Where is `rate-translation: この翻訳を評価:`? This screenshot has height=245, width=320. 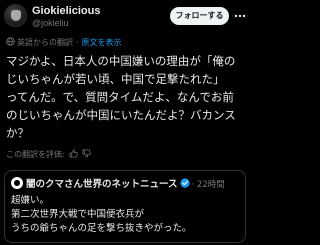
rate-translation: この翻訳を評価: is located at coordinates (48, 155).